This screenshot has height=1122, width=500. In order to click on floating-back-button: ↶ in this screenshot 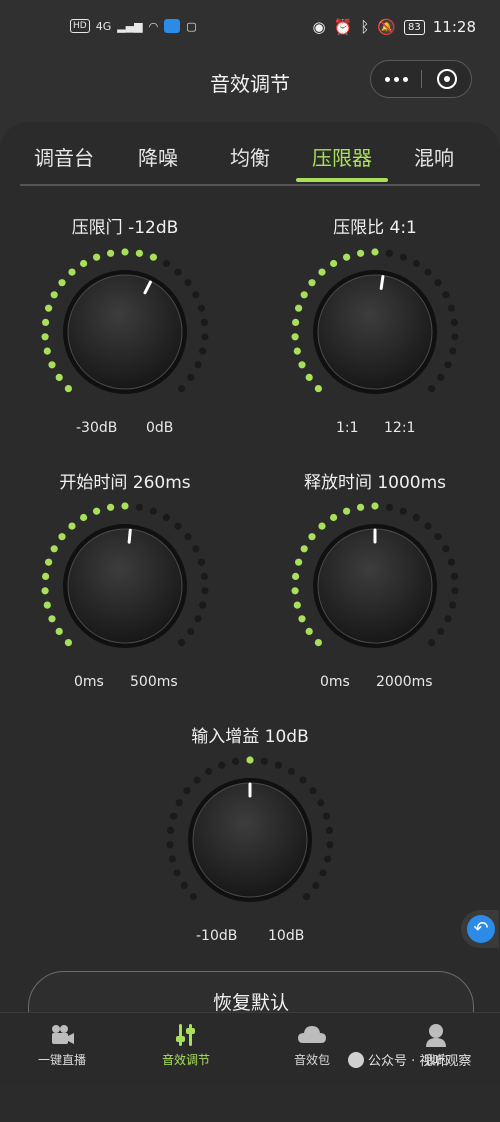, I will do `click(480, 929)`.